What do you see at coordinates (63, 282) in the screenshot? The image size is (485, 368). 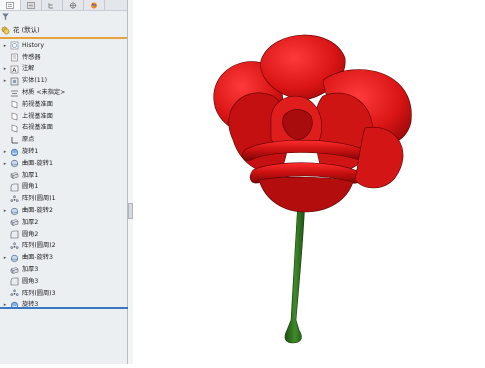 I see `tree-item: 圆角3` at bounding box center [63, 282].